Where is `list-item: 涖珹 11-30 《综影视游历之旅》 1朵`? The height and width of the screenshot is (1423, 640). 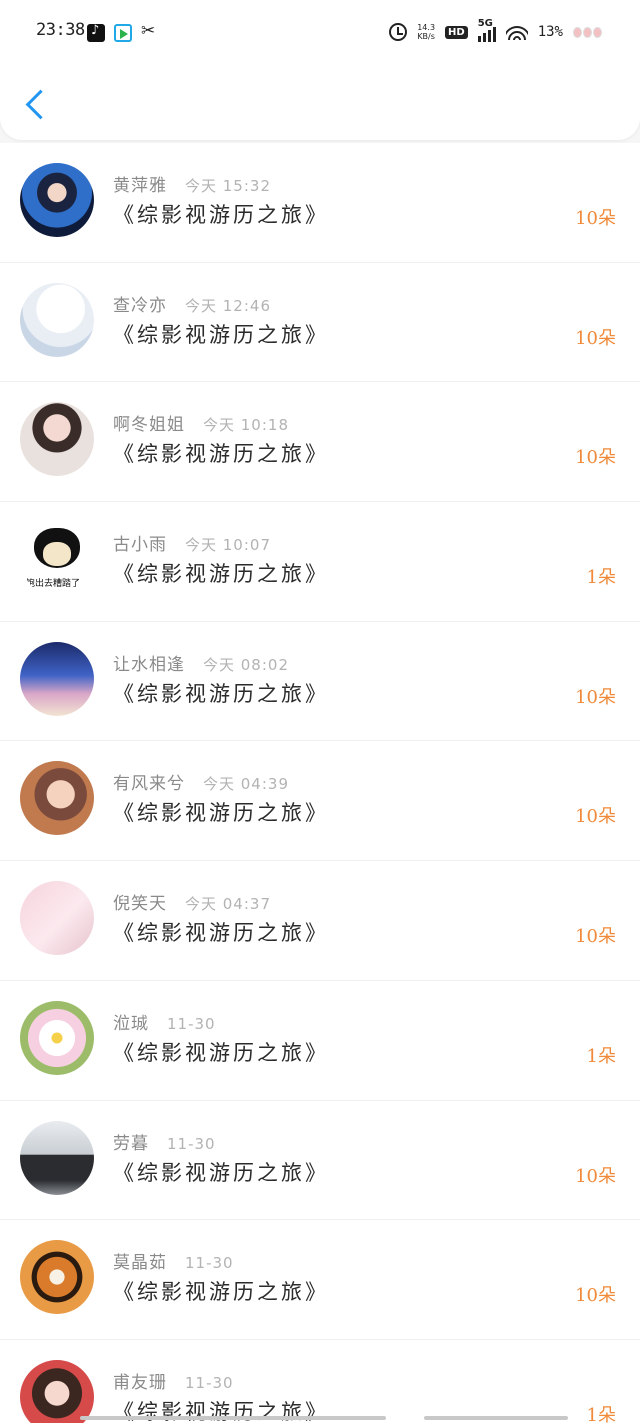
list-item: 涖珹 11-30 《综影视游历之旅》 1朵 is located at coordinates (320, 1040).